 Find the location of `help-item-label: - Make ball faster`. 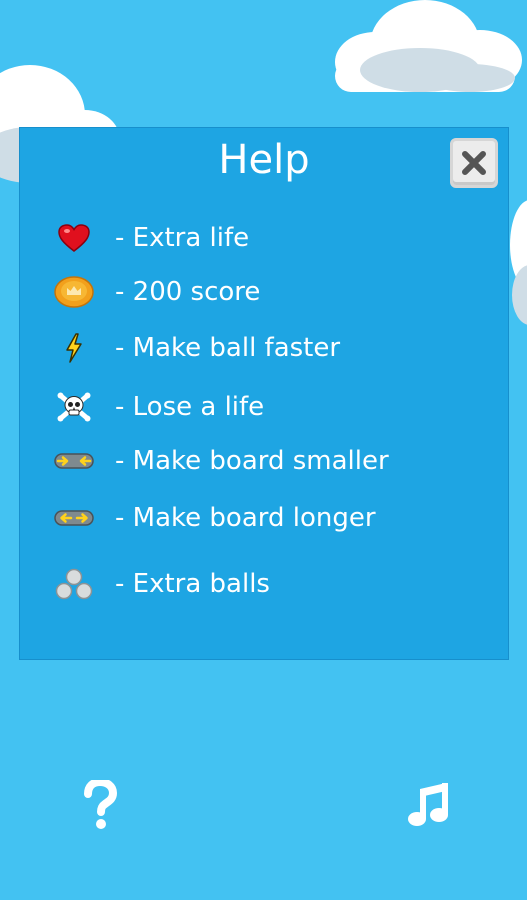

help-item-label: - Make ball faster is located at coordinates (228, 348).